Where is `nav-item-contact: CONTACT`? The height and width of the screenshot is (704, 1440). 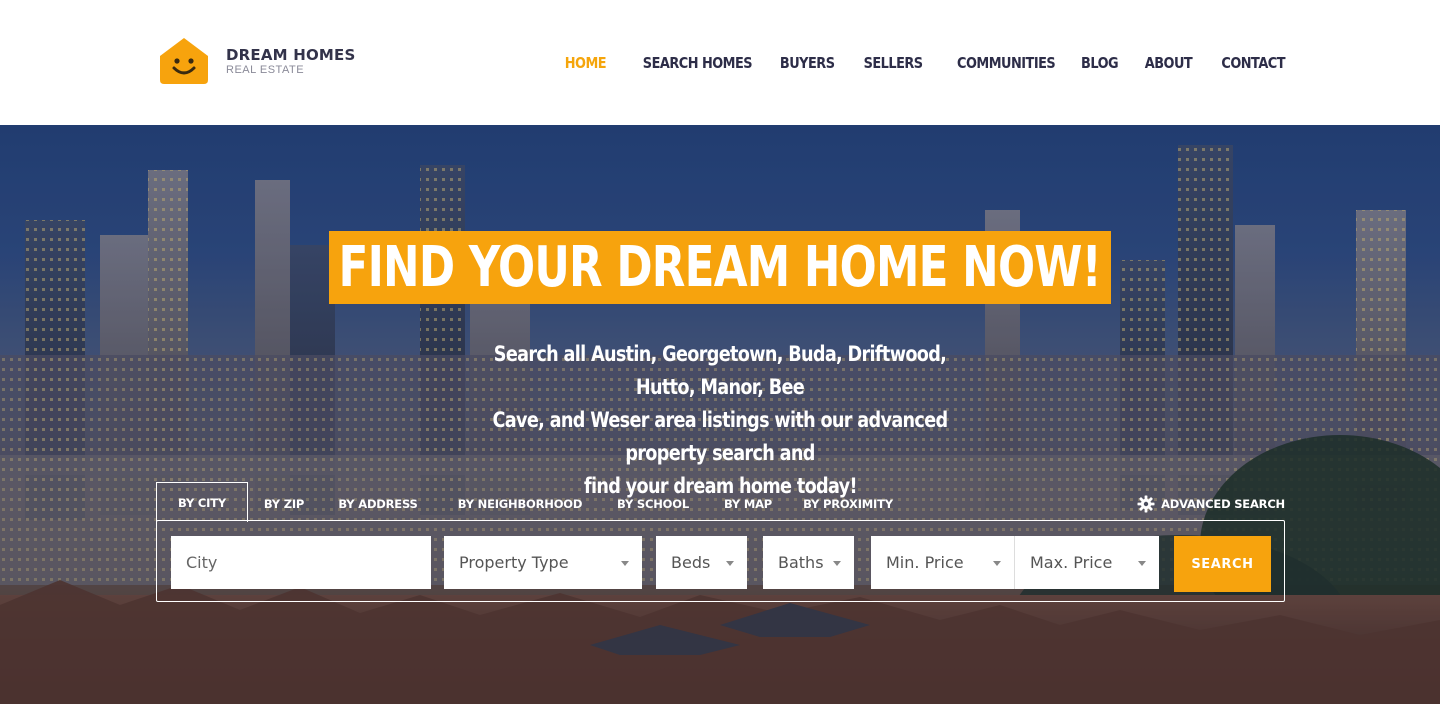 nav-item-contact: CONTACT is located at coordinates (1253, 63).